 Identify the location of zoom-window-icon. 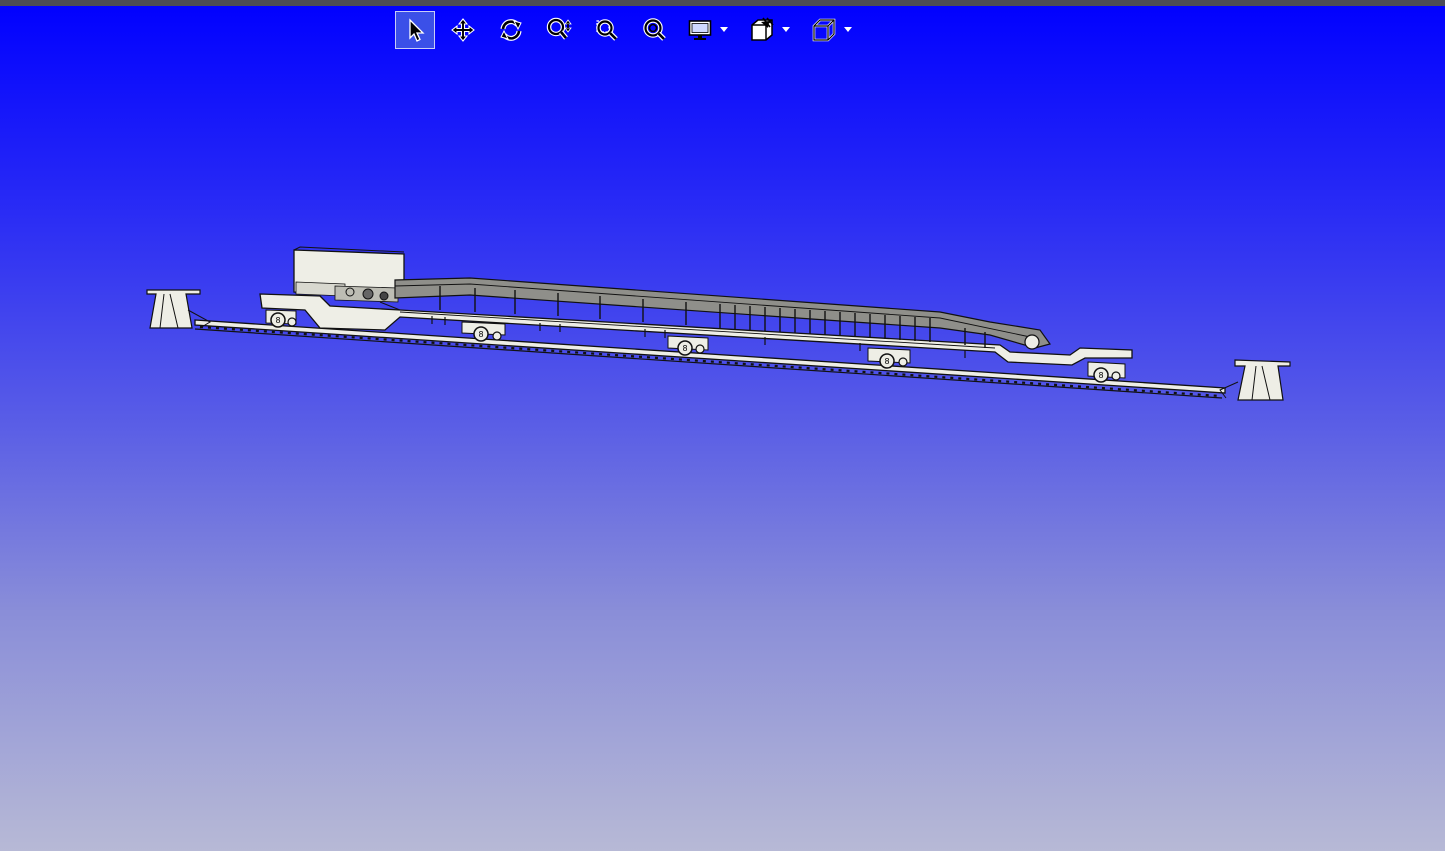
(607, 30).